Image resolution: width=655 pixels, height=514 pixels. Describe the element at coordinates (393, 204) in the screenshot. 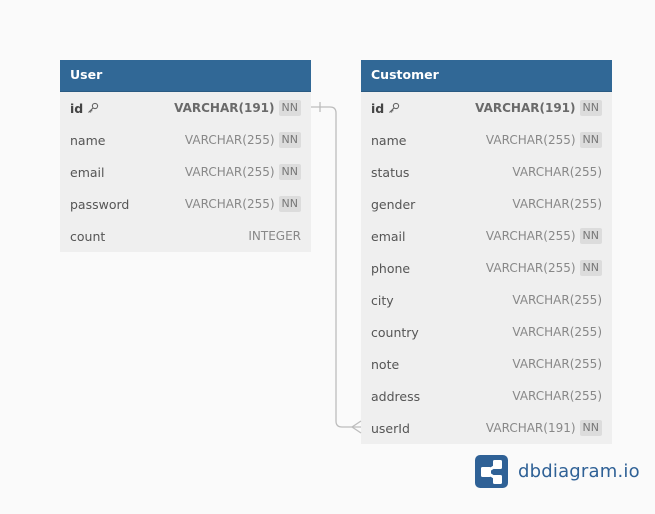

I see `column-name-text: gender` at that location.